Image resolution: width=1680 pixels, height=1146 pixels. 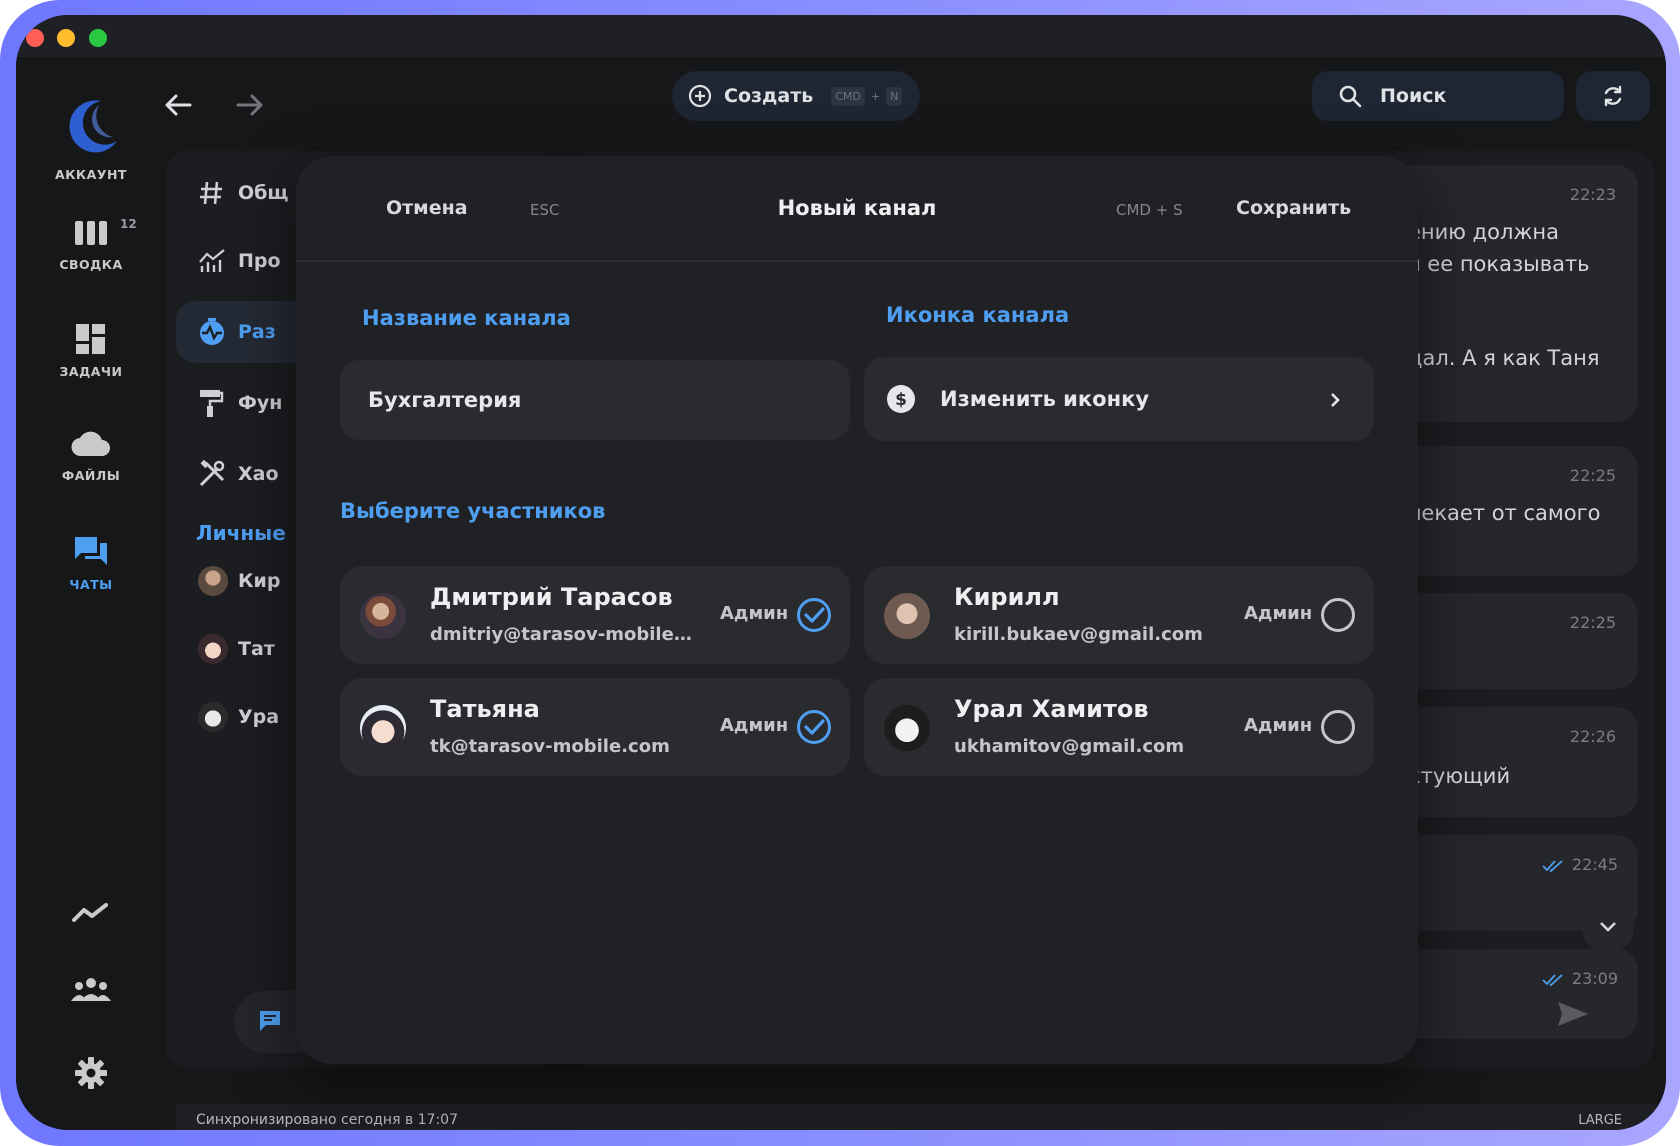 What do you see at coordinates (91, 264) in the screenshot?
I see `rail-label: СВОДКА` at bounding box center [91, 264].